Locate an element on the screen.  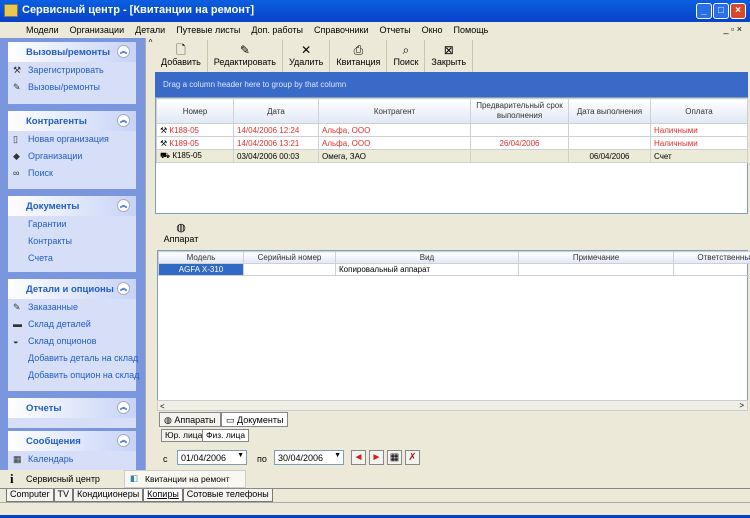
receipts-icon: ◧ is located at coordinates (134, 478).